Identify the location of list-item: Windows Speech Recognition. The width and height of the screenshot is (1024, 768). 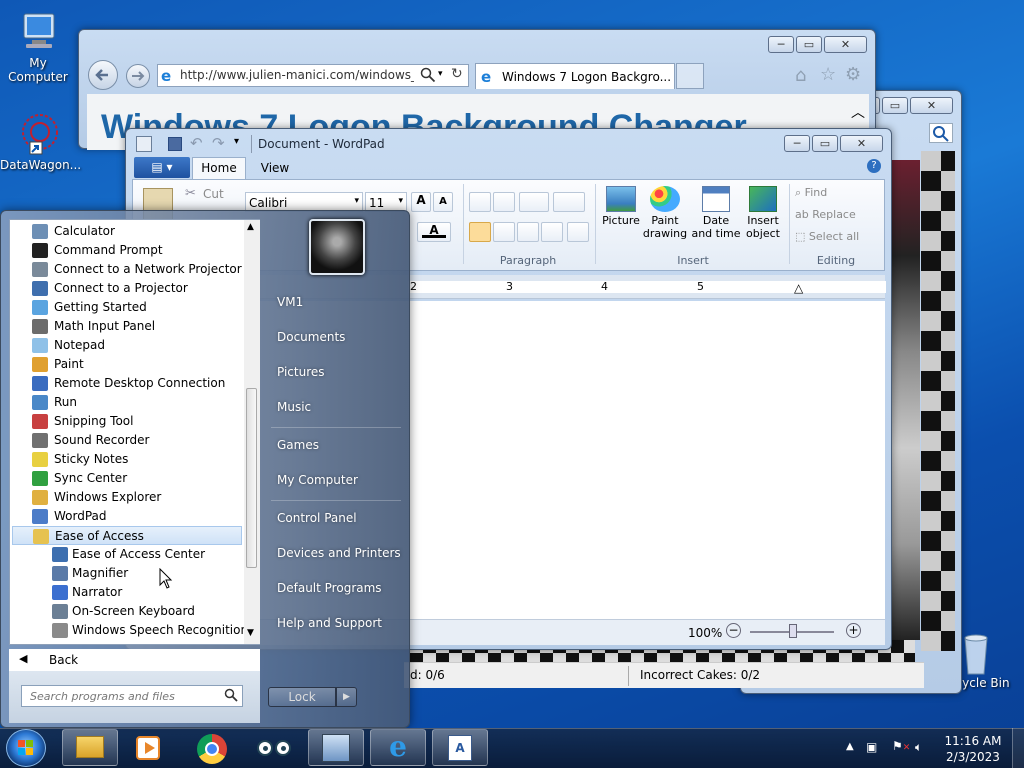
(130, 630).